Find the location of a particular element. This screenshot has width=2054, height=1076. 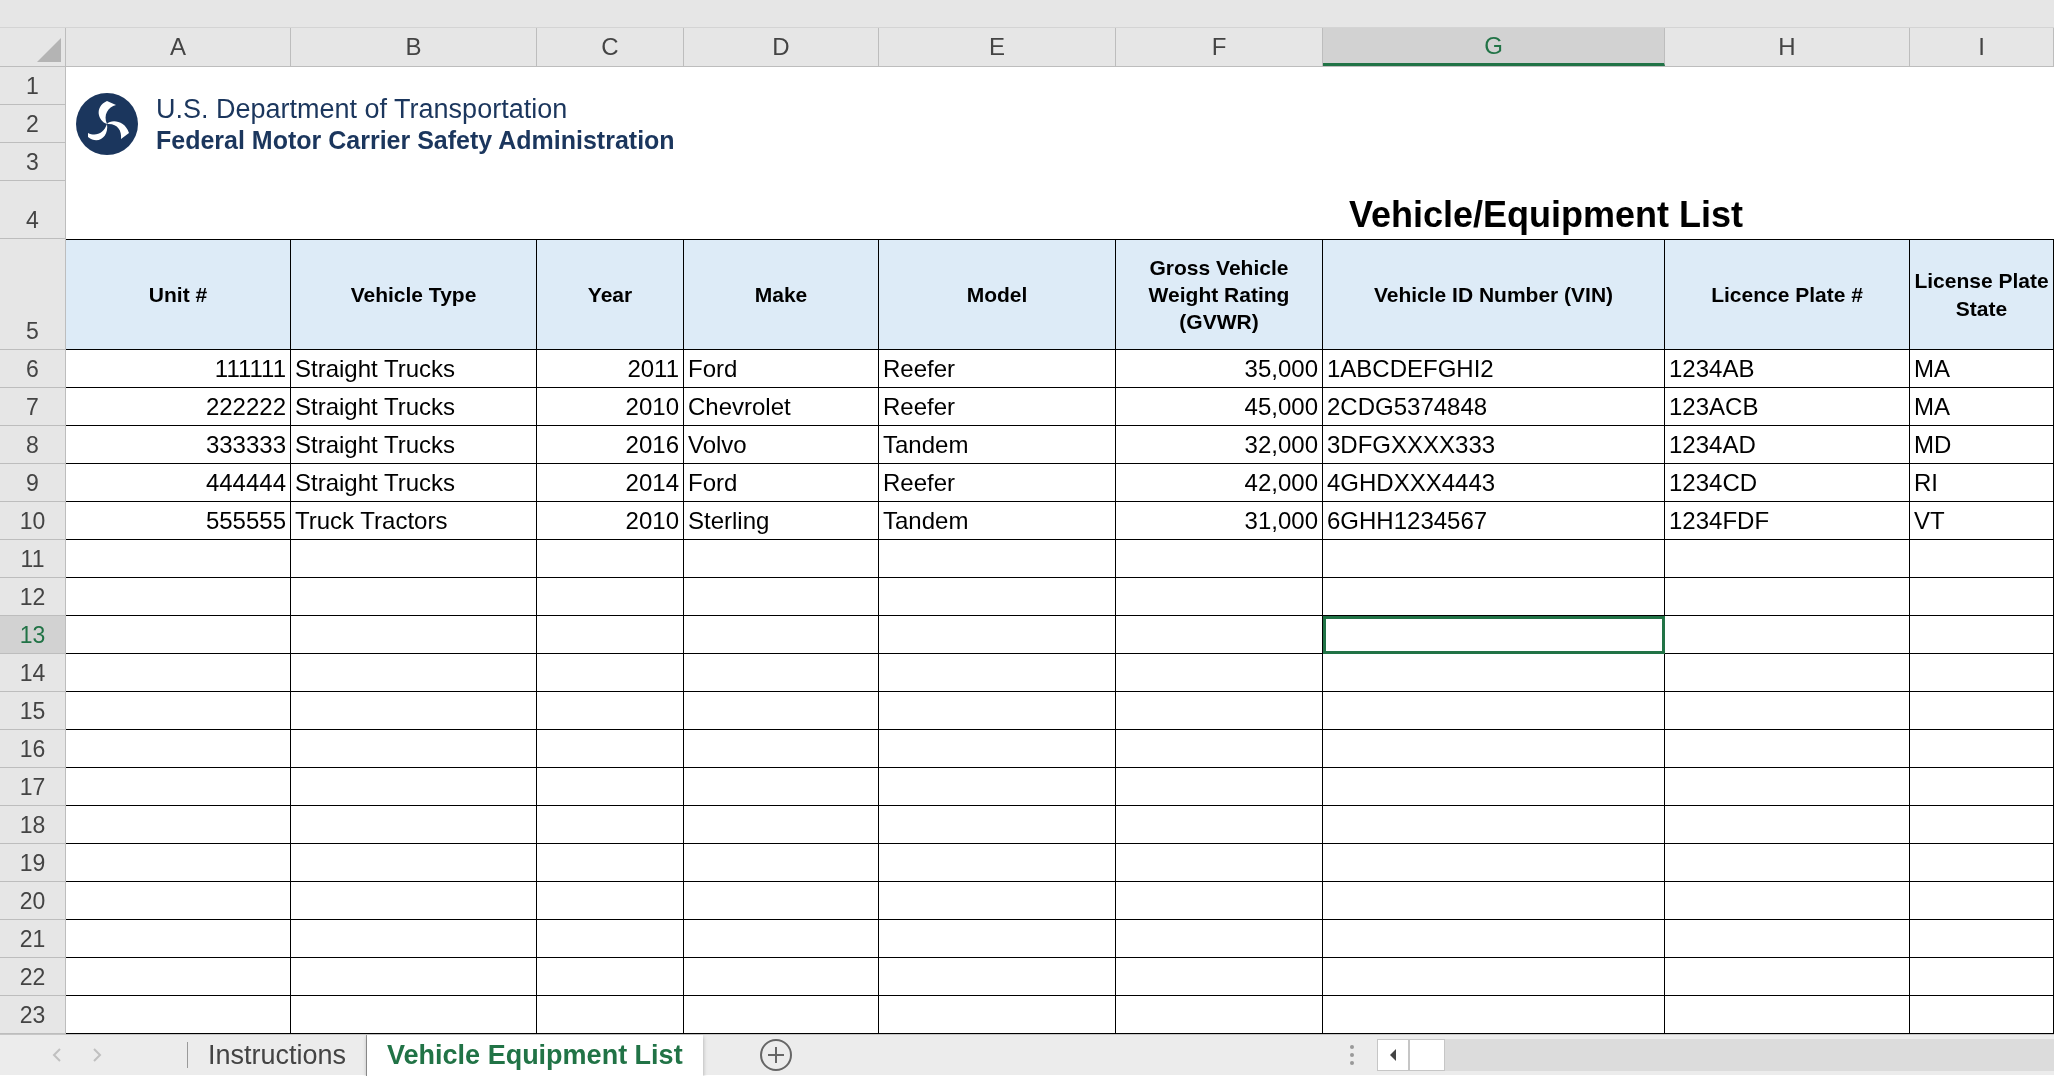

column-heading: Year is located at coordinates (610, 294).